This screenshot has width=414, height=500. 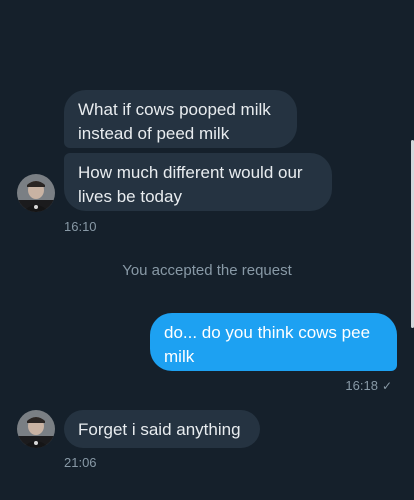 I want to click on outgoing-message-bubble: do... do you think cows pee milk, so click(x=273, y=342).